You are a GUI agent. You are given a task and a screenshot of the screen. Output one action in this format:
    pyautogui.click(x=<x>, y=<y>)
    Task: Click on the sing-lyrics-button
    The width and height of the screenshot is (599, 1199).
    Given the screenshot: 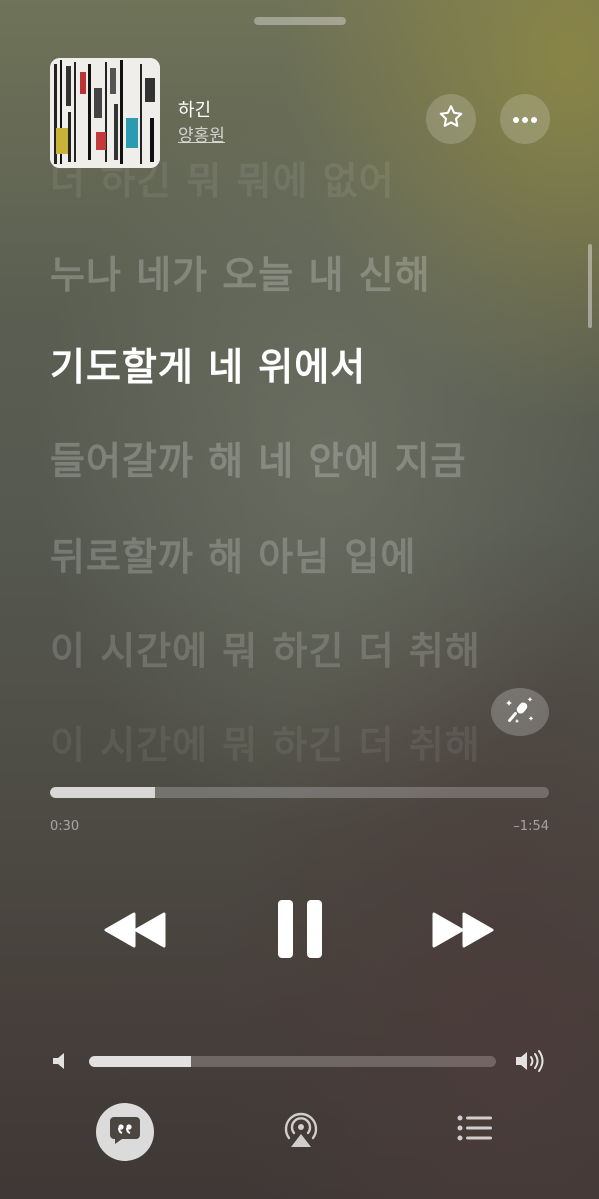 What is the action you would take?
    pyautogui.click(x=520, y=712)
    